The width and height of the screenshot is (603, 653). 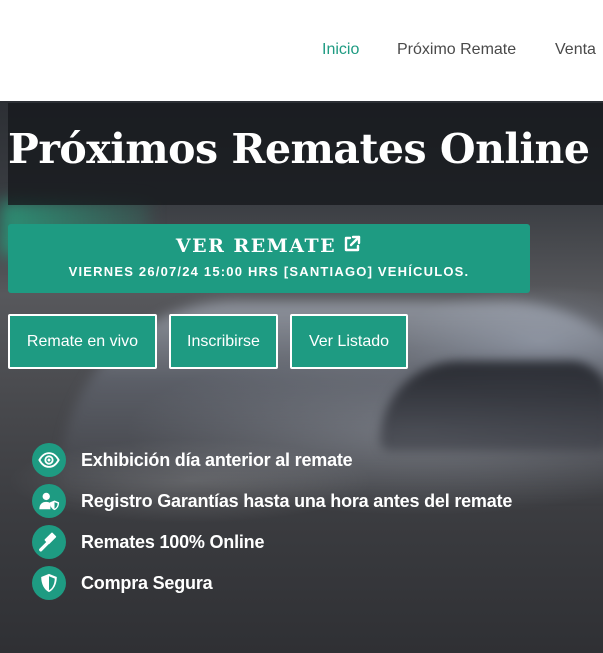 I want to click on nav-item-venta: Venta, so click(x=575, y=50).